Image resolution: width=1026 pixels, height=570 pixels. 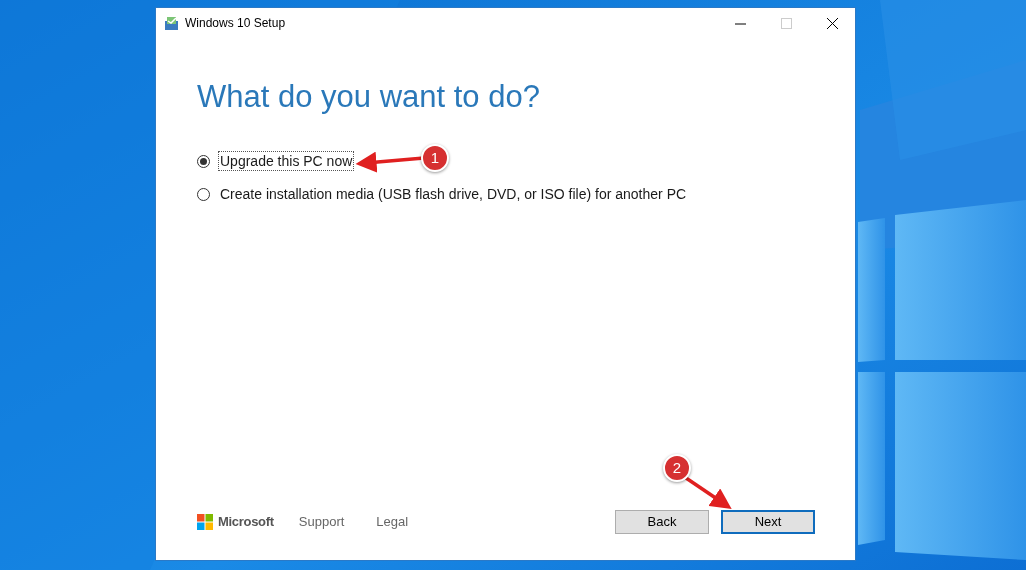 What do you see at coordinates (453, 194) in the screenshot?
I see `option-label: Create installation media (USB flash drive, DVD, or ISO file) for another PC` at bounding box center [453, 194].